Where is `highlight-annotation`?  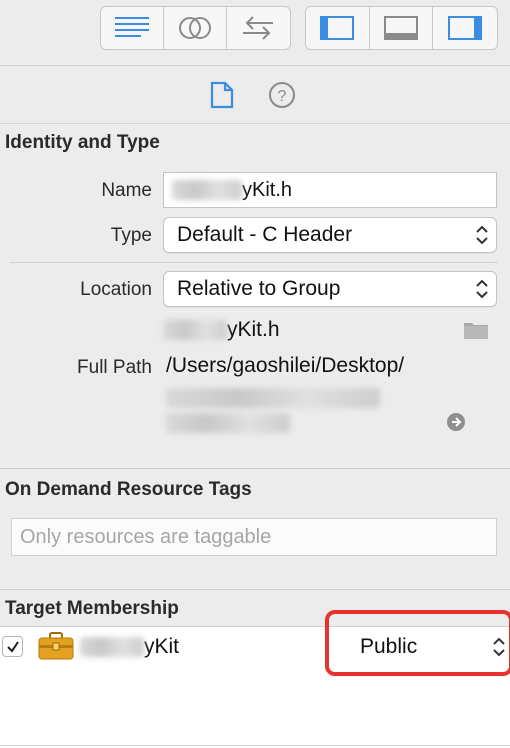 highlight-annotation is located at coordinates (417, 643).